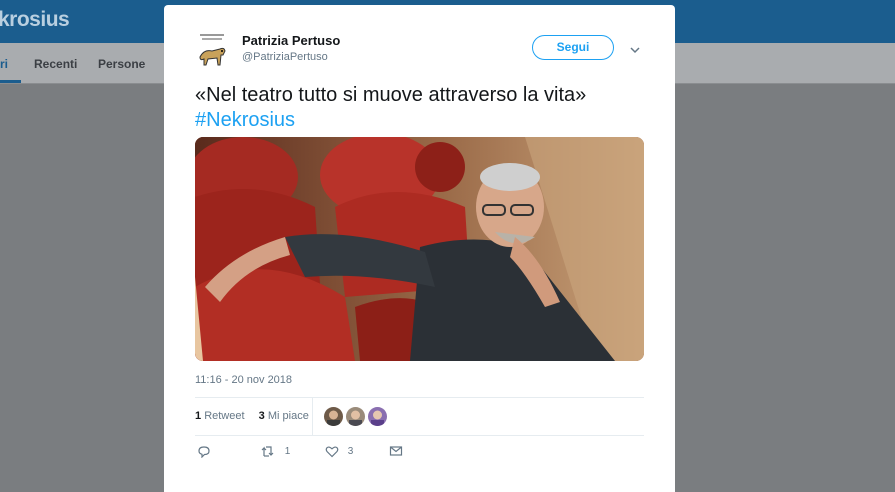 The image size is (895, 492). Describe the element at coordinates (312, 416) in the screenshot. I see `stats-divider` at that location.